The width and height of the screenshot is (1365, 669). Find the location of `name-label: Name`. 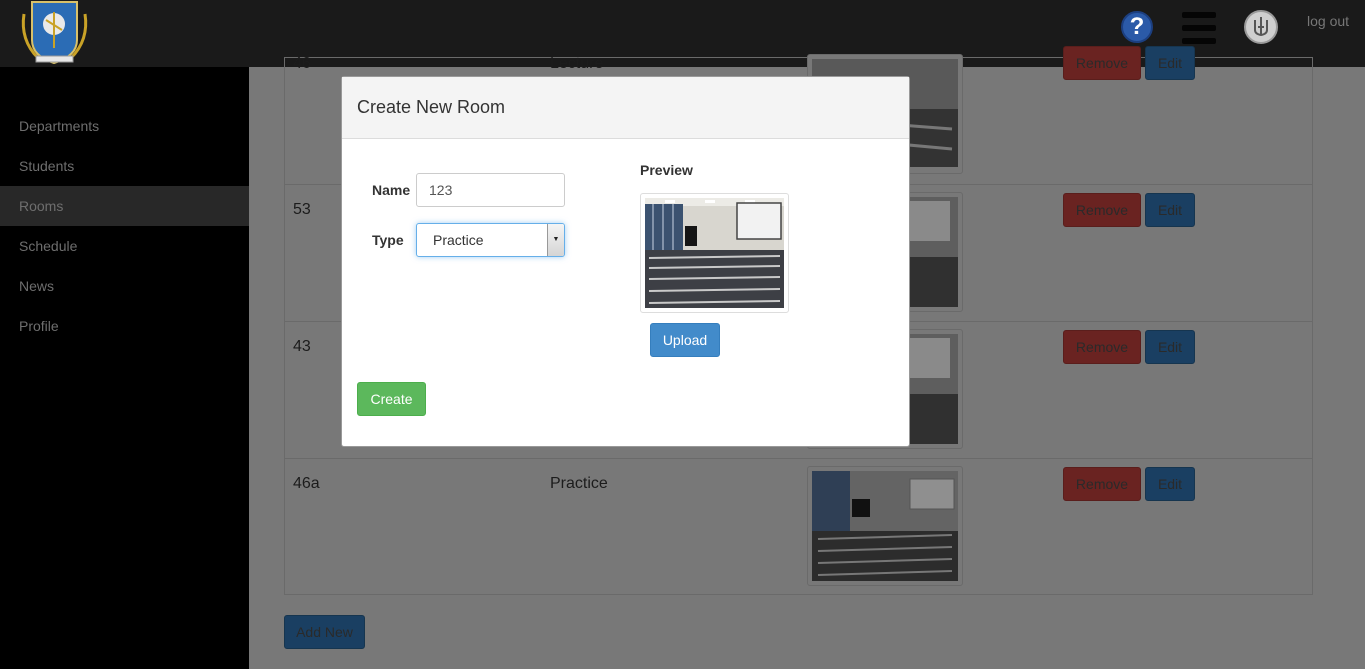

name-label: Name is located at coordinates (391, 190).